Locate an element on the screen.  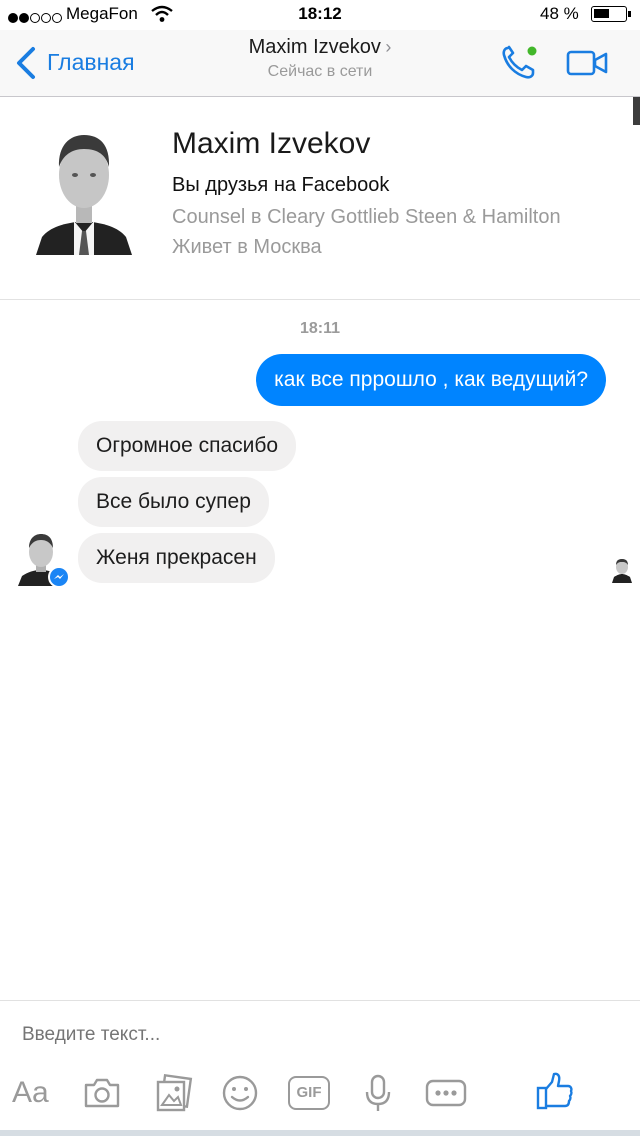
contact-title: Maxim Izvekov › Сейчас в сети is located at coordinates (320, 58).